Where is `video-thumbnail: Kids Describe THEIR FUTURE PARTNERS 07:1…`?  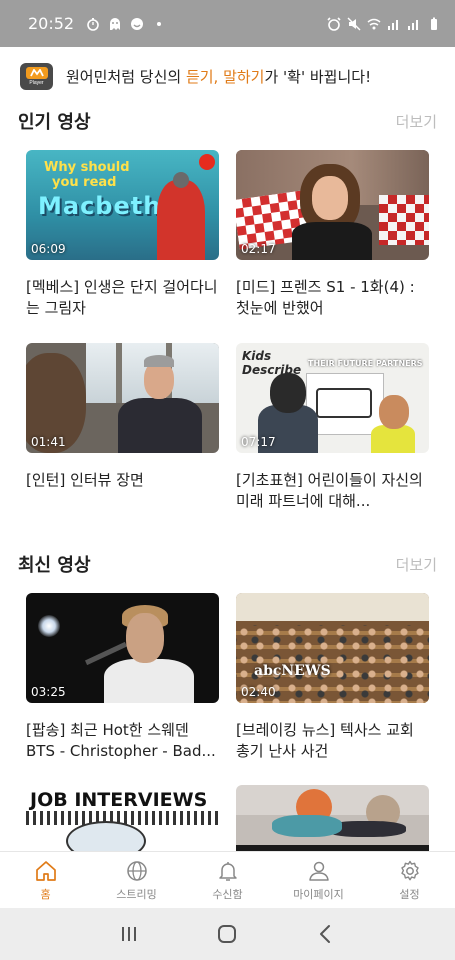
video-thumbnail: Kids Describe THEIR FUTURE PARTNERS 07:1… is located at coordinates (332, 398).